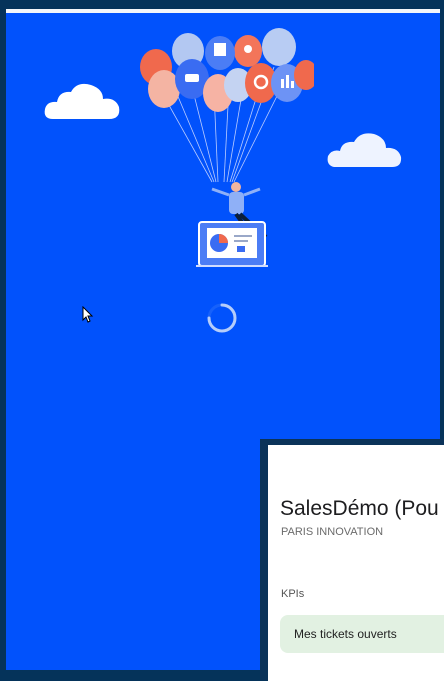 The width and height of the screenshot is (444, 681). I want to click on loading-spinner-icon, so click(222, 318).